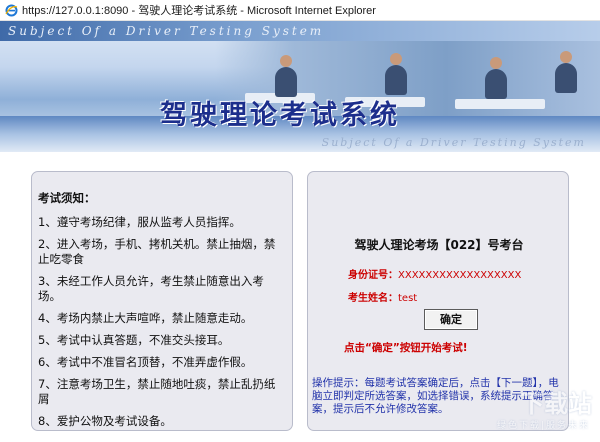 Image resolution: width=600 pixels, height=442 pixels. I want to click on confirm-button: 确定, so click(451, 319).